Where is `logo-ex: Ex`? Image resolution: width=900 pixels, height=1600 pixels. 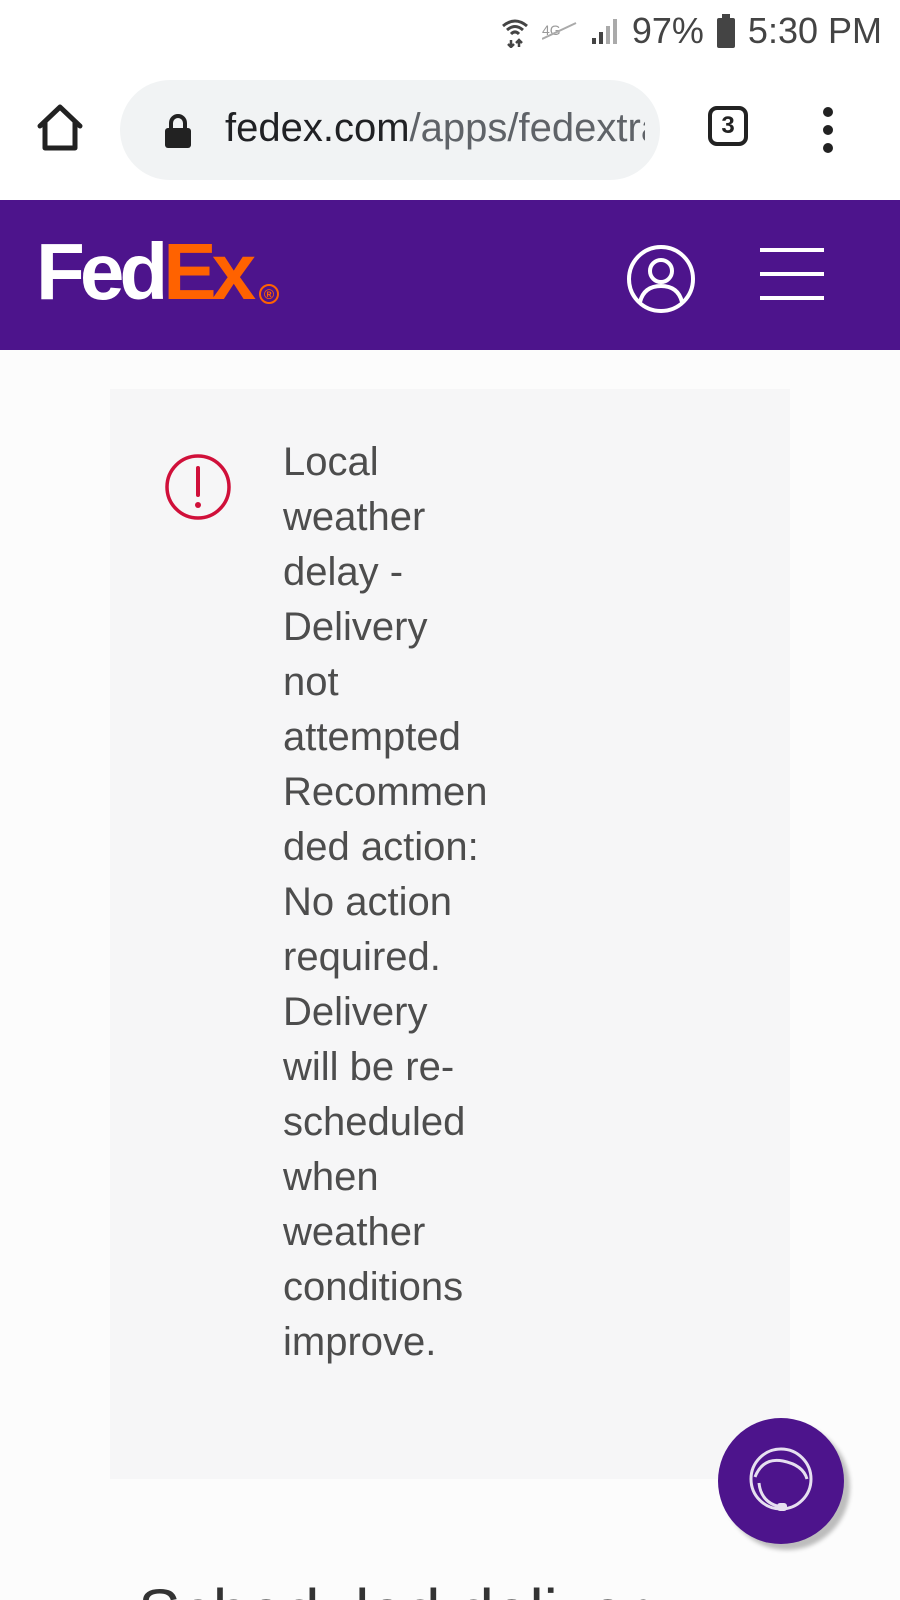
logo-ex: Ex is located at coordinates (209, 271).